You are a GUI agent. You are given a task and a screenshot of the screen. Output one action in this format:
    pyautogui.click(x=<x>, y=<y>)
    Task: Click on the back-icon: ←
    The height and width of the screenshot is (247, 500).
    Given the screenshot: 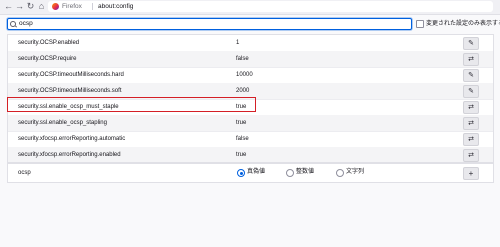 What is the action you would take?
    pyautogui.click(x=8, y=6)
    